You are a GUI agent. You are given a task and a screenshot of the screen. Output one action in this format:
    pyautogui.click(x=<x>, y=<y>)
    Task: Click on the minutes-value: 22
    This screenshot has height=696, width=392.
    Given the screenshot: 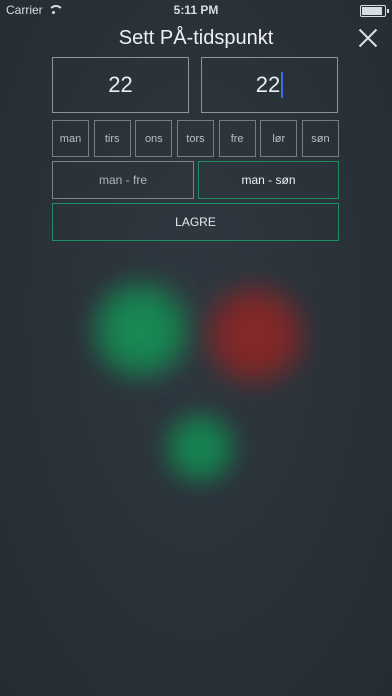 What is the action you would take?
    pyautogui.click(x=268, y=84)
    